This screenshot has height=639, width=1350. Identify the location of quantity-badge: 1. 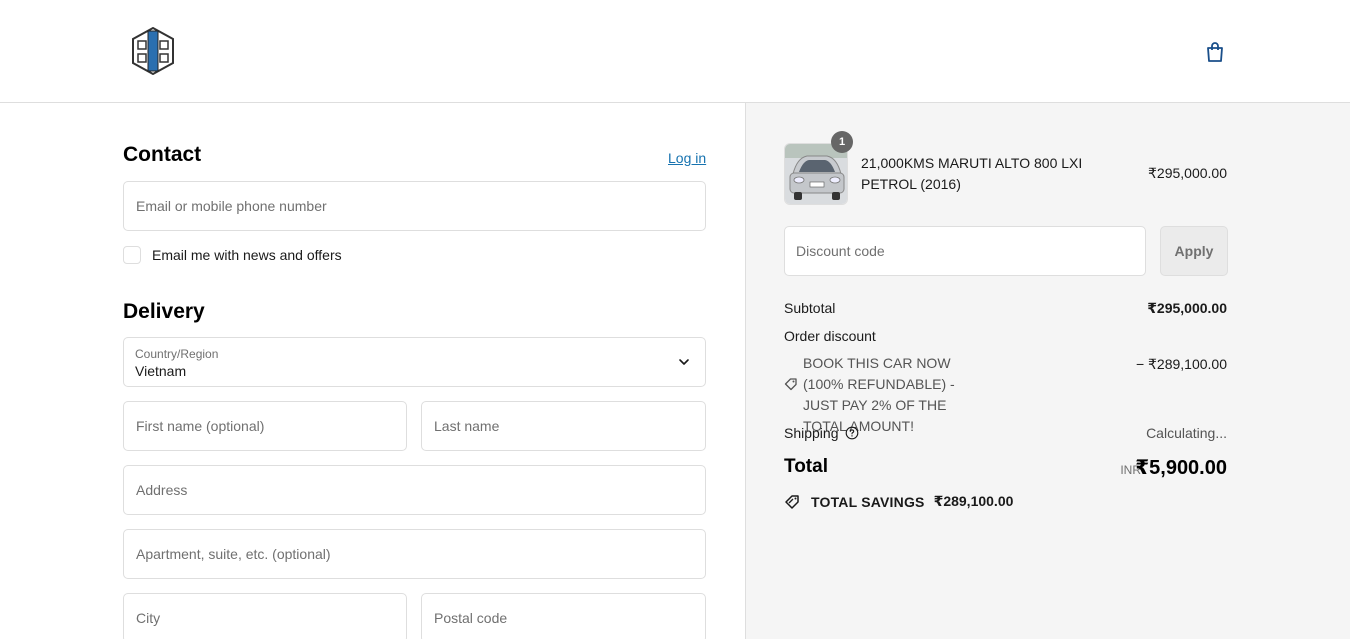
(842, 142).